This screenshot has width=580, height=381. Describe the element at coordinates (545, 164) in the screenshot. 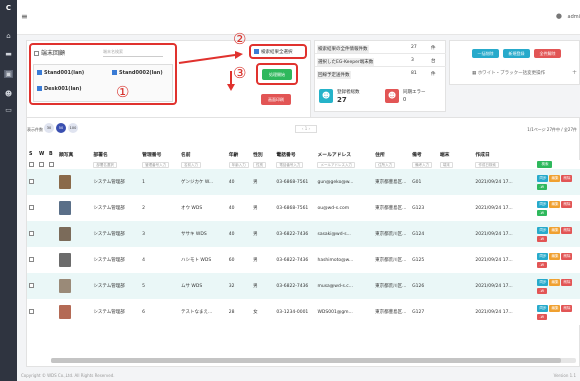

I see `search-button: 検索` at that location.